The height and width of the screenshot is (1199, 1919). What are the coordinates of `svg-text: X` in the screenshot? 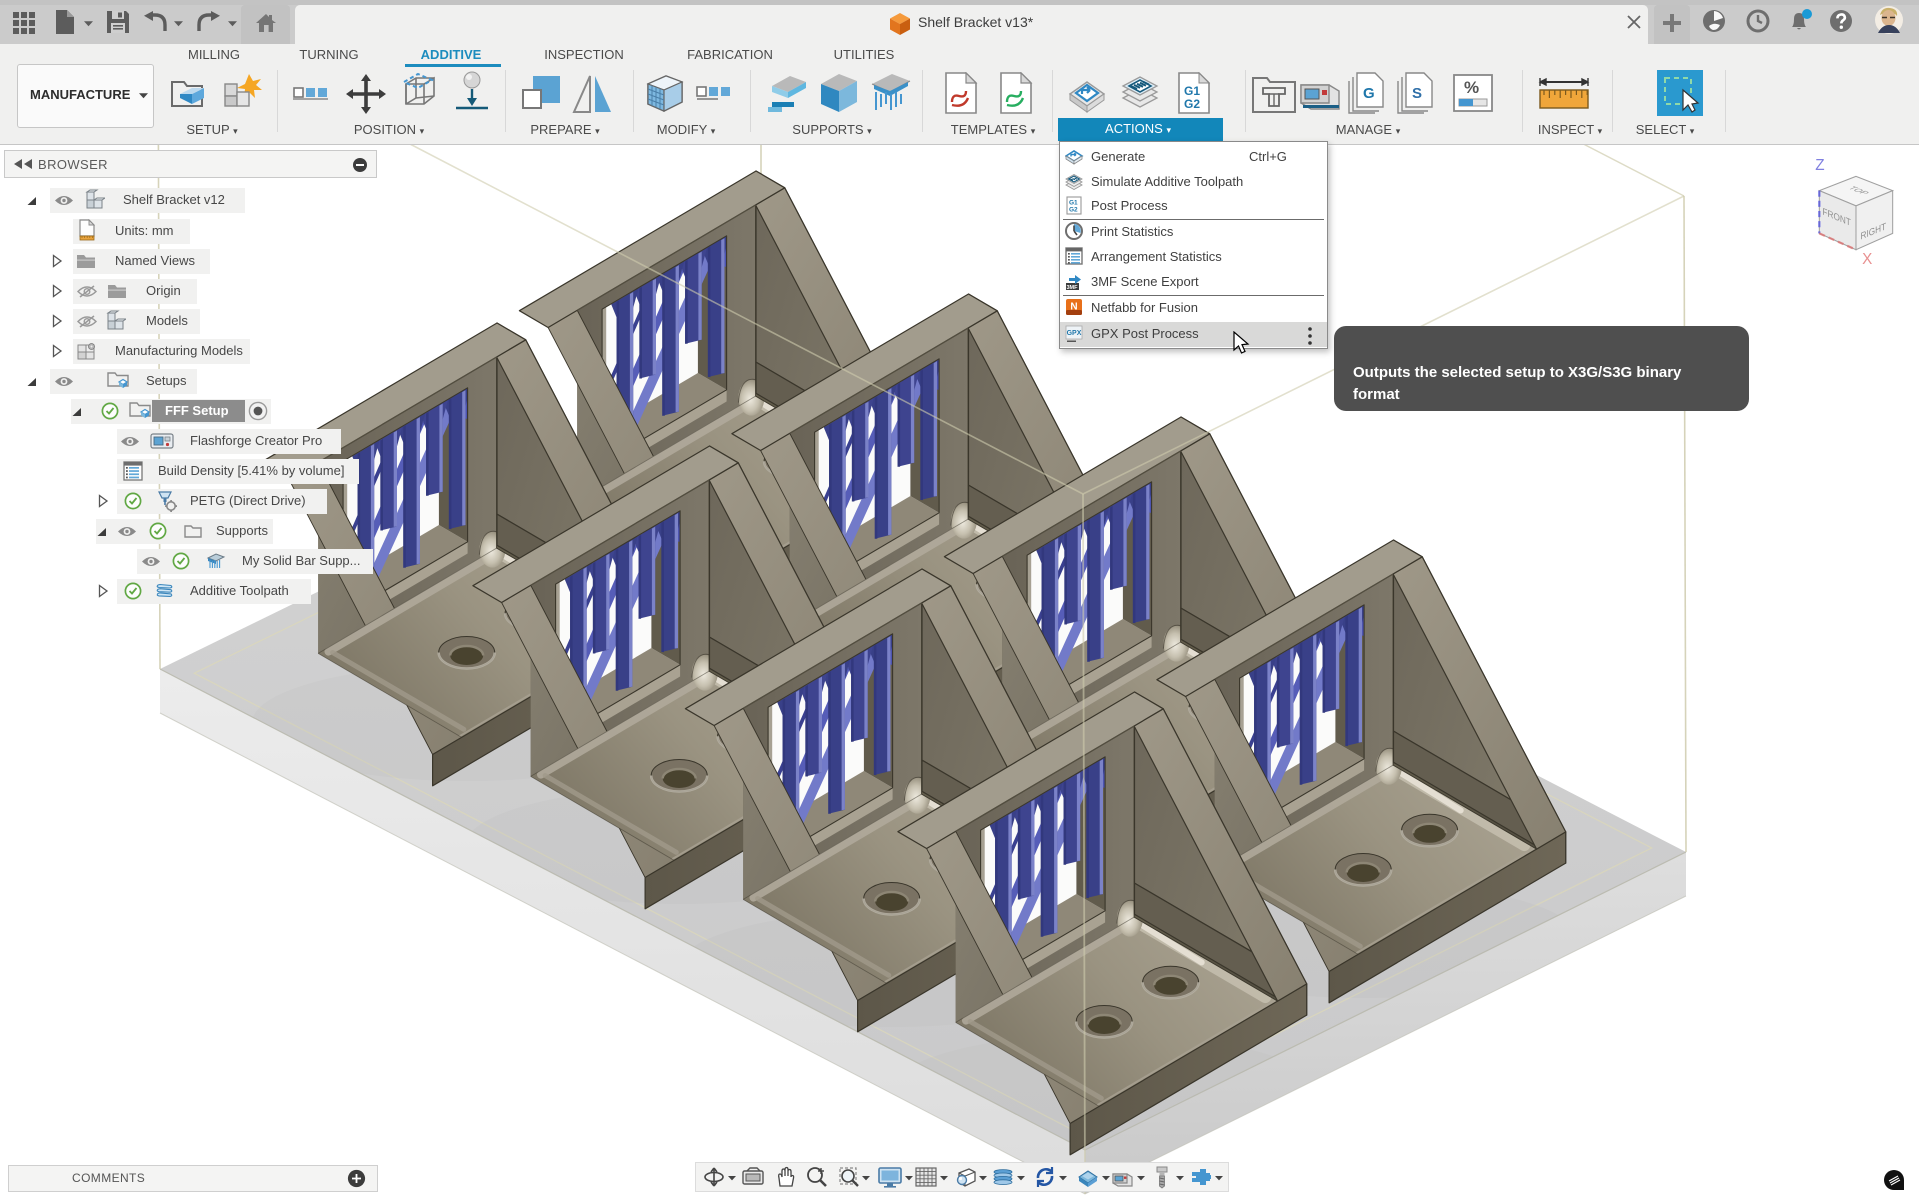 It's located at (1867, 258).